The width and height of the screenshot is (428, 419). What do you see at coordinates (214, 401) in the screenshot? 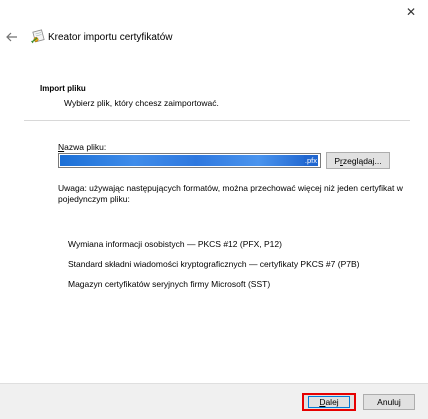
I see `wizard-footer: Dalej Anuluj` at bounding box center [214, 401].